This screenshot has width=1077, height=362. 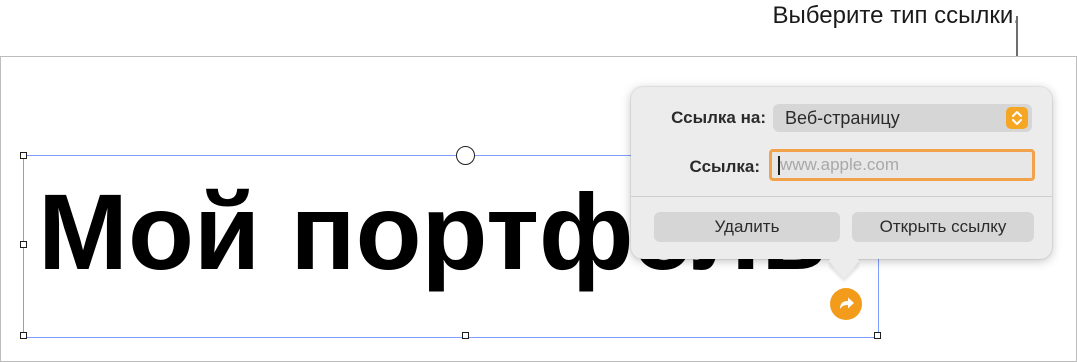 What do you see at coordinates (896, 15) in the screenshot?
I see `callout-text: Выберите тип ссылки.` at bounding box center [896, 15].